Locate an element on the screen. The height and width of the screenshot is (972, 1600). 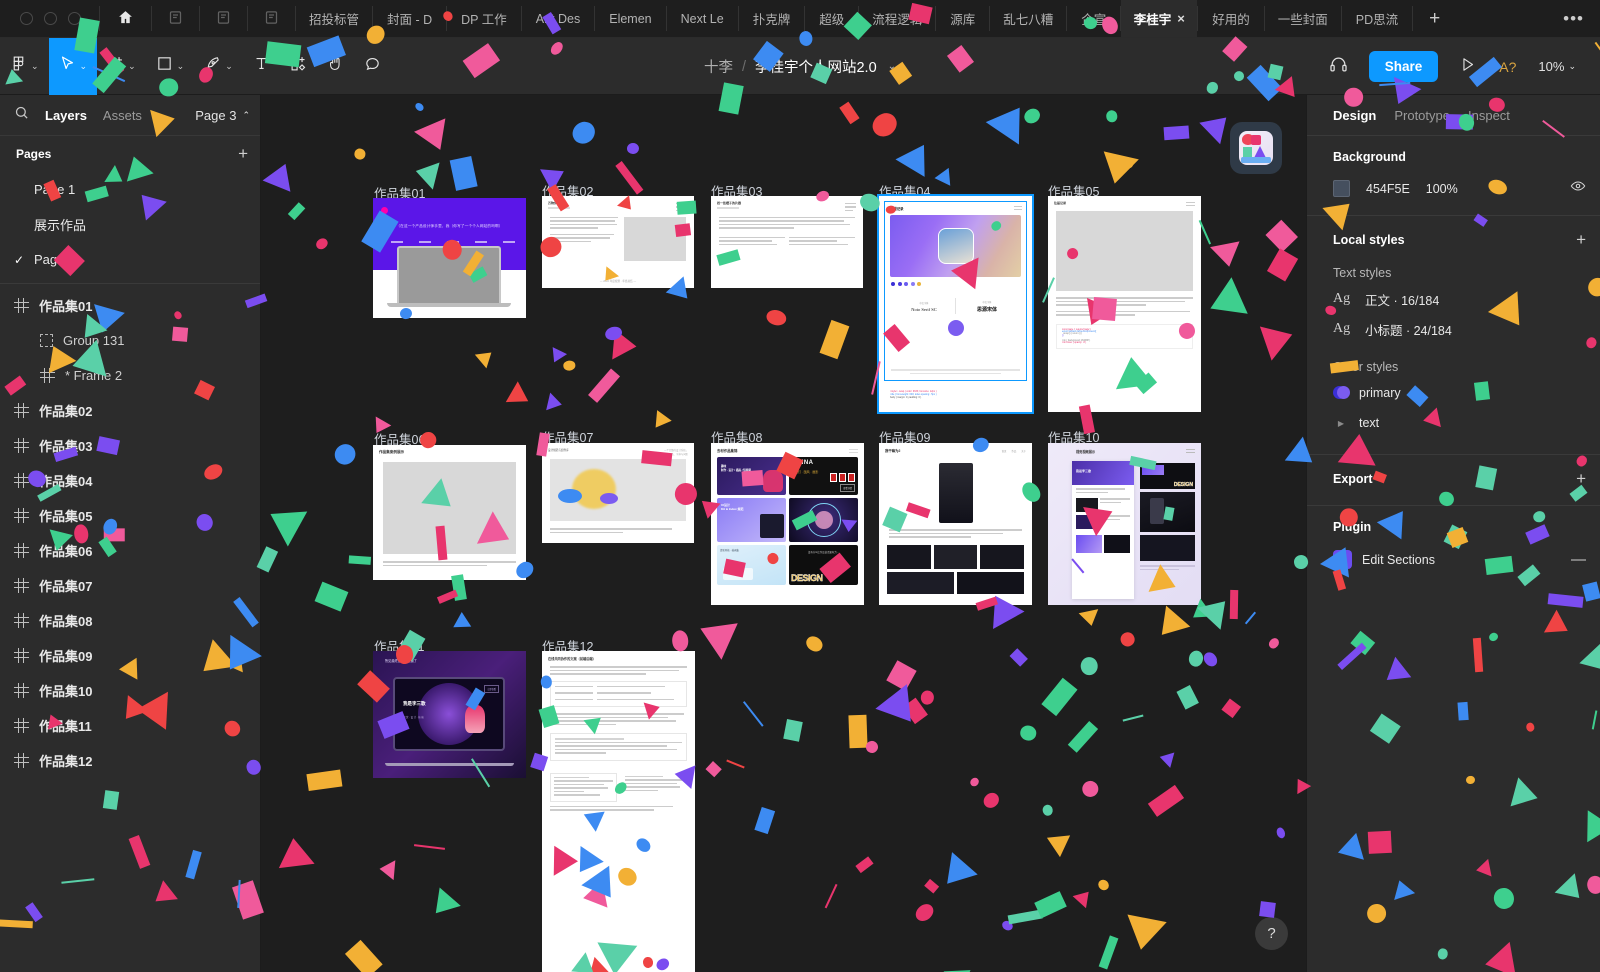
frame-tool-button: ⌄ is located at coordinates (121, 66).